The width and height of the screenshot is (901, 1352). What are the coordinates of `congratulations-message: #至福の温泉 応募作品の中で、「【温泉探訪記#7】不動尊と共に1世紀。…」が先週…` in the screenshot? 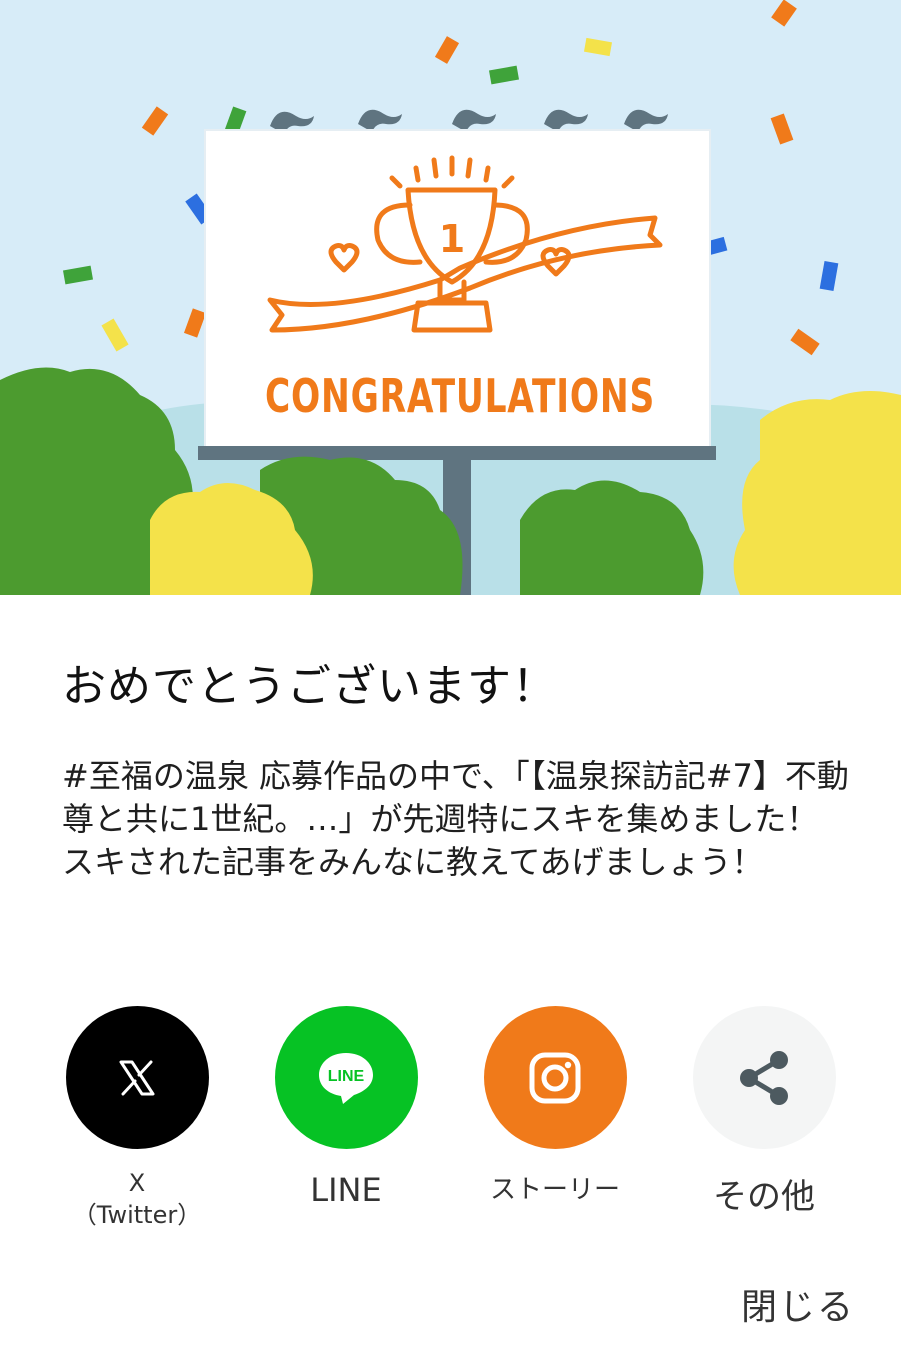 It's located at (455, 819).